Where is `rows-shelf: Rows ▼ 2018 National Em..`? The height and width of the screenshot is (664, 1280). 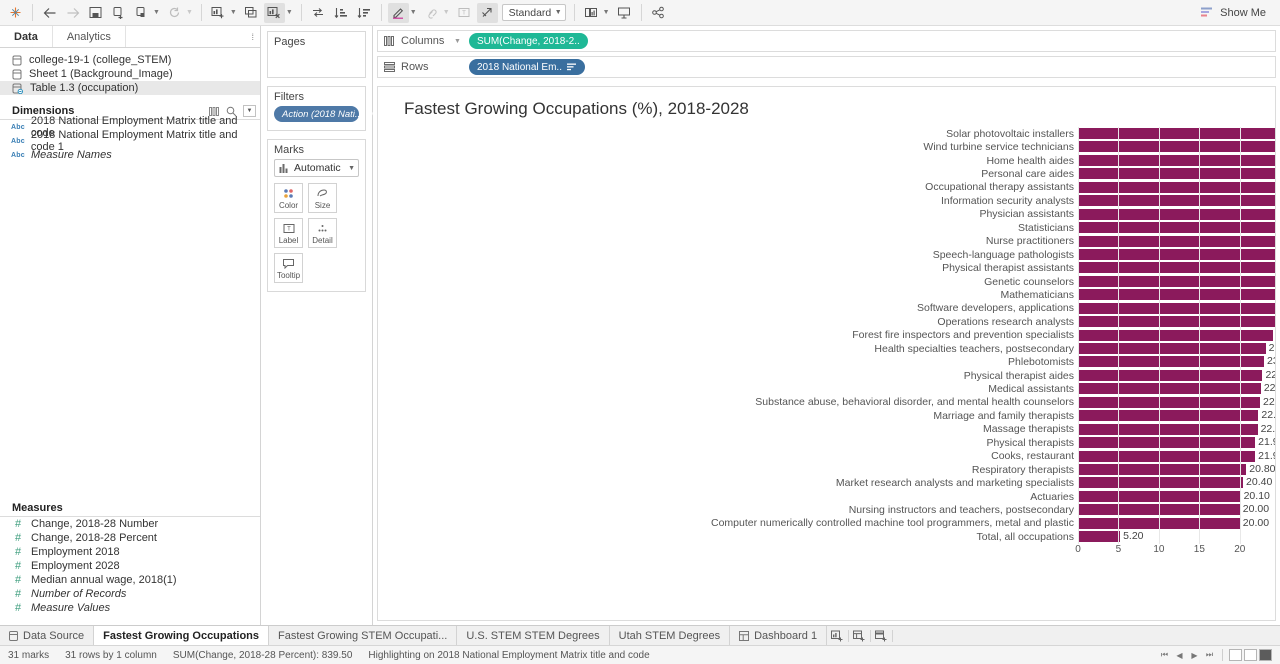
rows-shelf: Rows ▼ 2018 National Em.. is located at coordinates (826, 67).